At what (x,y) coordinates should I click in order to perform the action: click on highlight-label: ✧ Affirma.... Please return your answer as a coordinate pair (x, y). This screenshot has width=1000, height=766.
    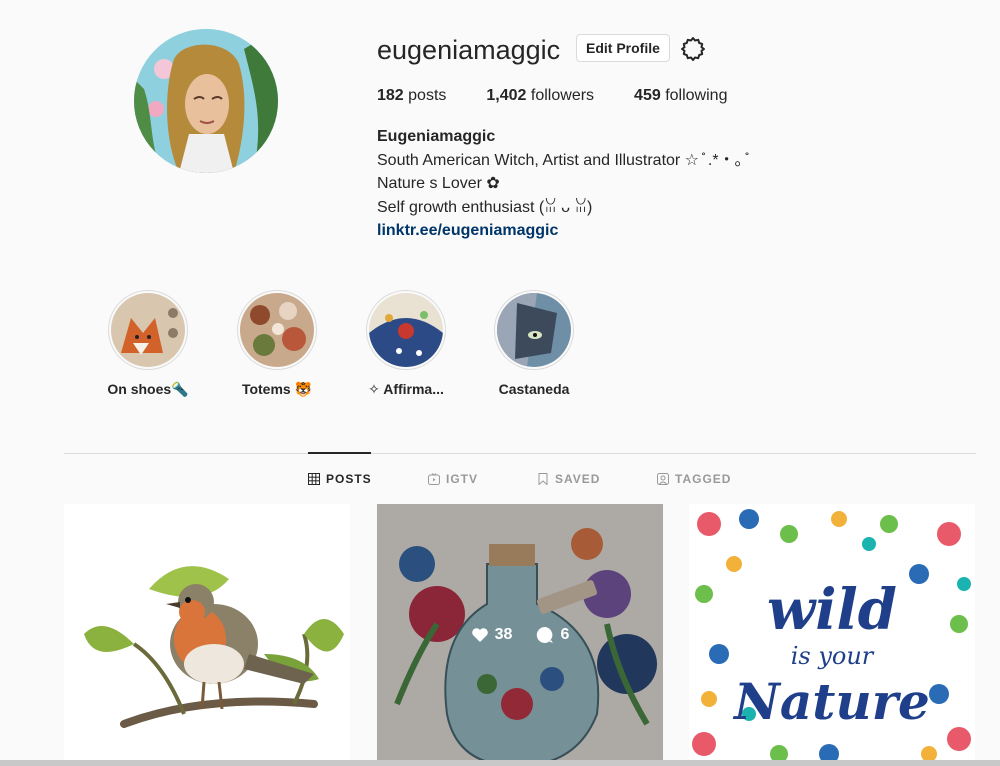
    Looking at the image, I should click on (406, 389).